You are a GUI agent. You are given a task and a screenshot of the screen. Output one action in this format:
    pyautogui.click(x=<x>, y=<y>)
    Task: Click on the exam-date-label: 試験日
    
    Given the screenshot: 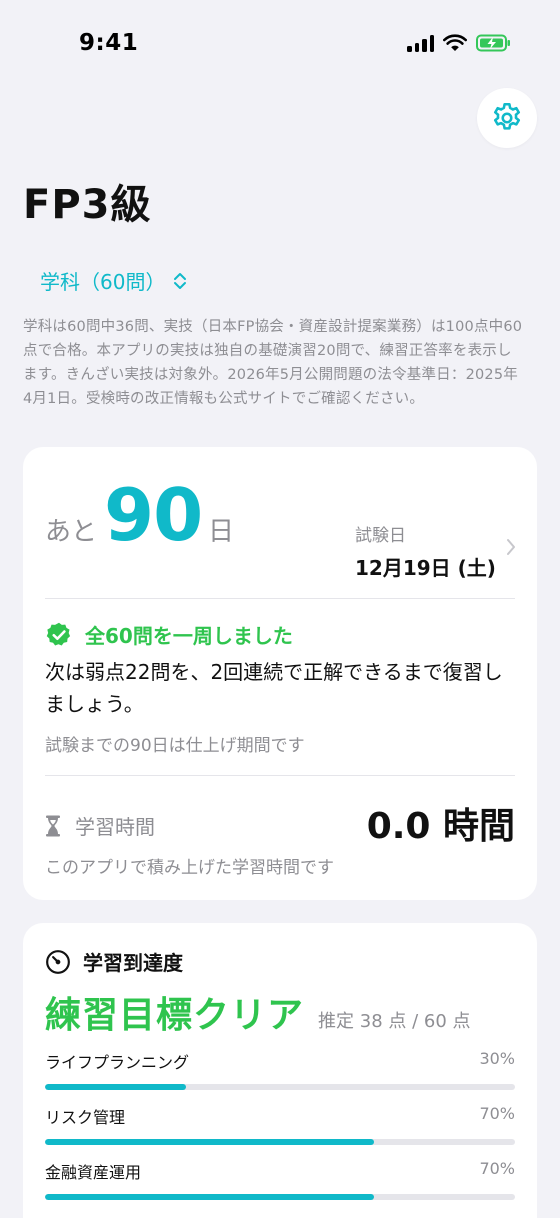 What is the action you would take?
    pyautogui.click(x=380, y=536)
    